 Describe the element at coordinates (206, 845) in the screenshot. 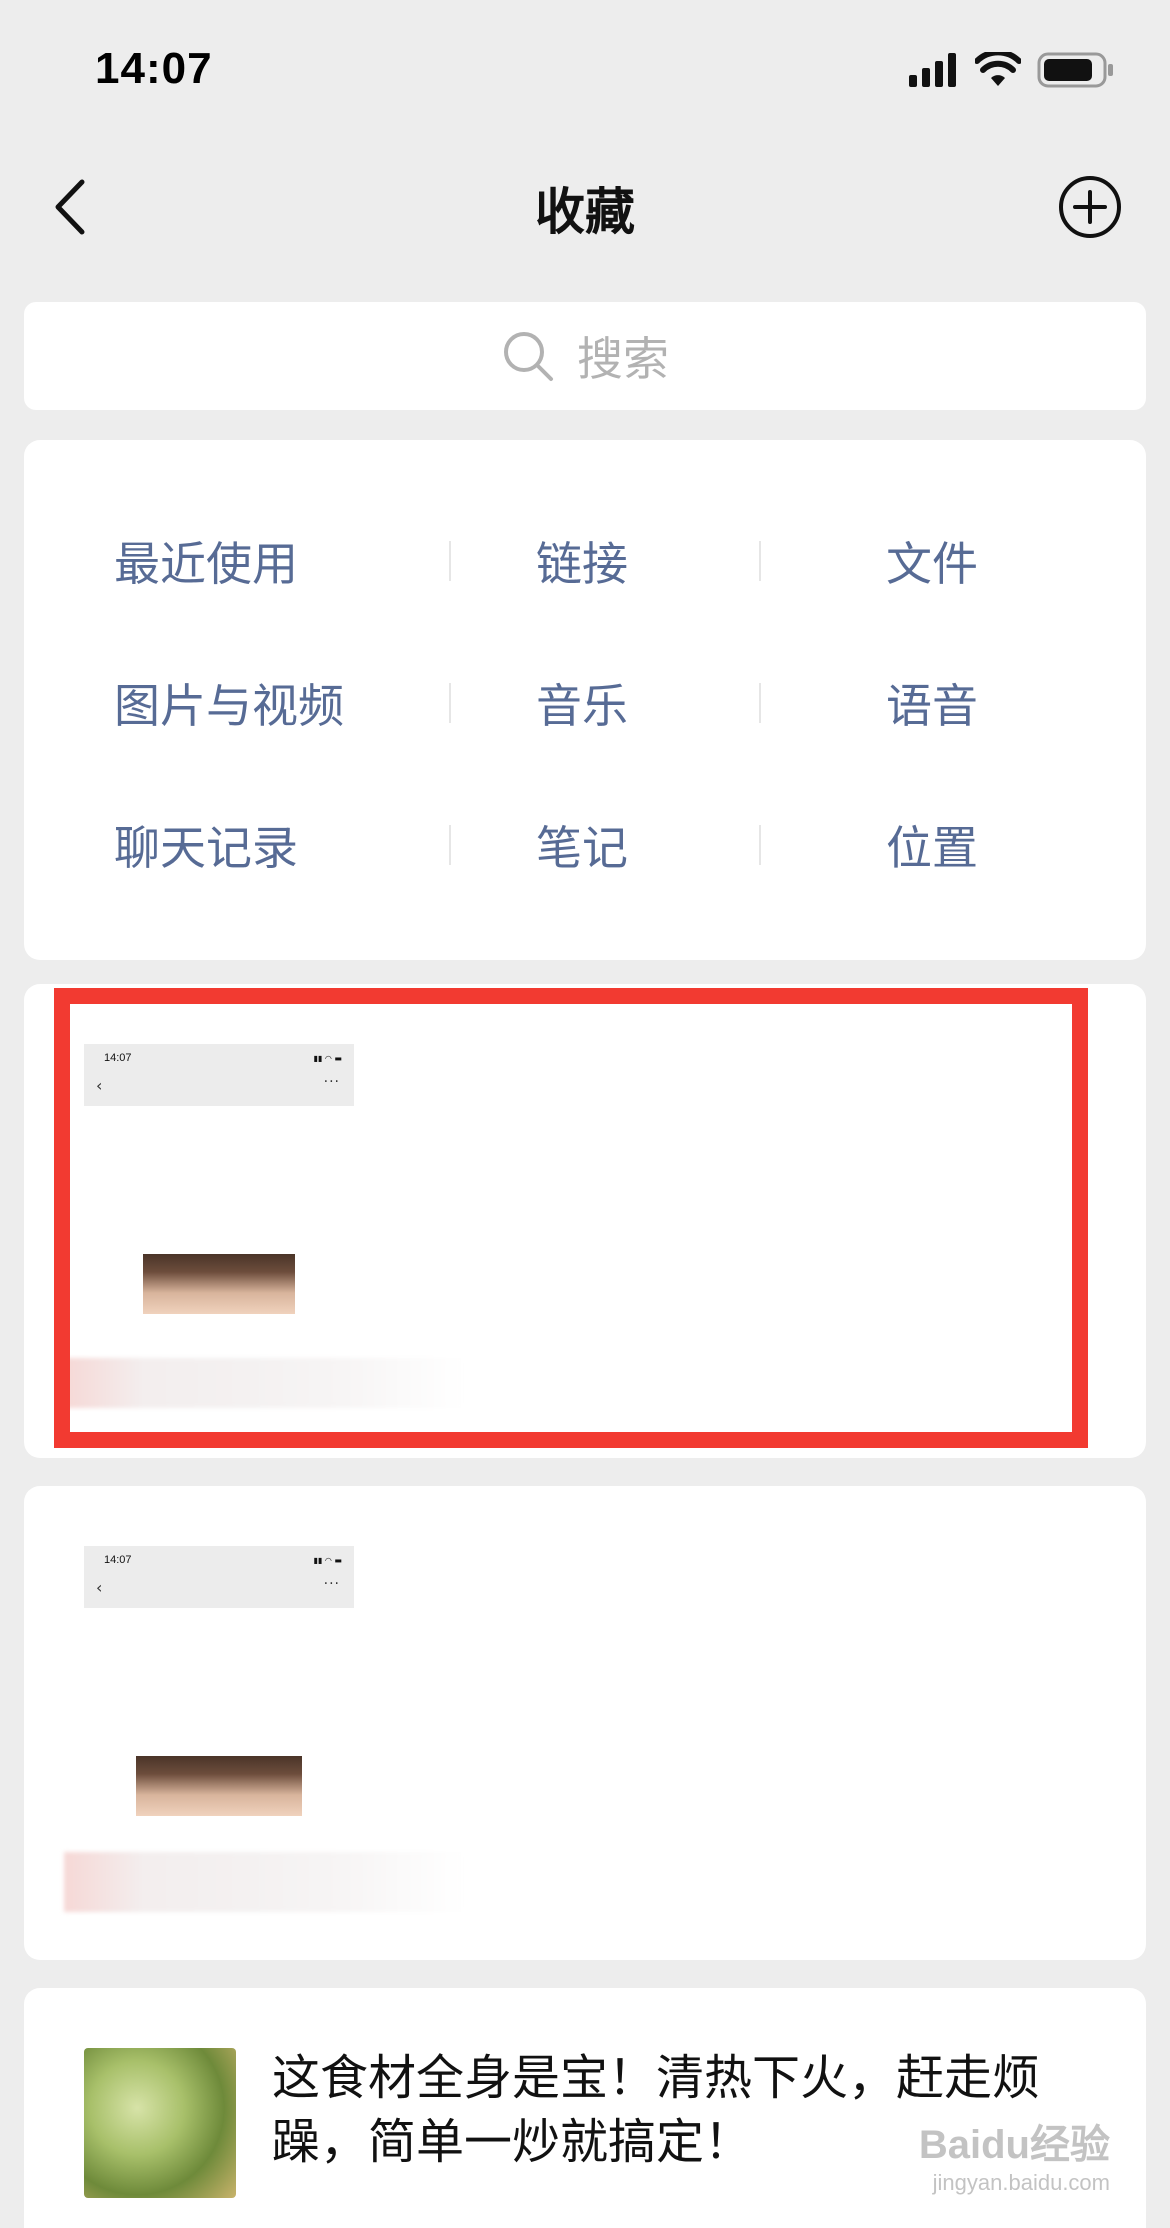

I see `category-chat-history: 聊天记录` at that location.